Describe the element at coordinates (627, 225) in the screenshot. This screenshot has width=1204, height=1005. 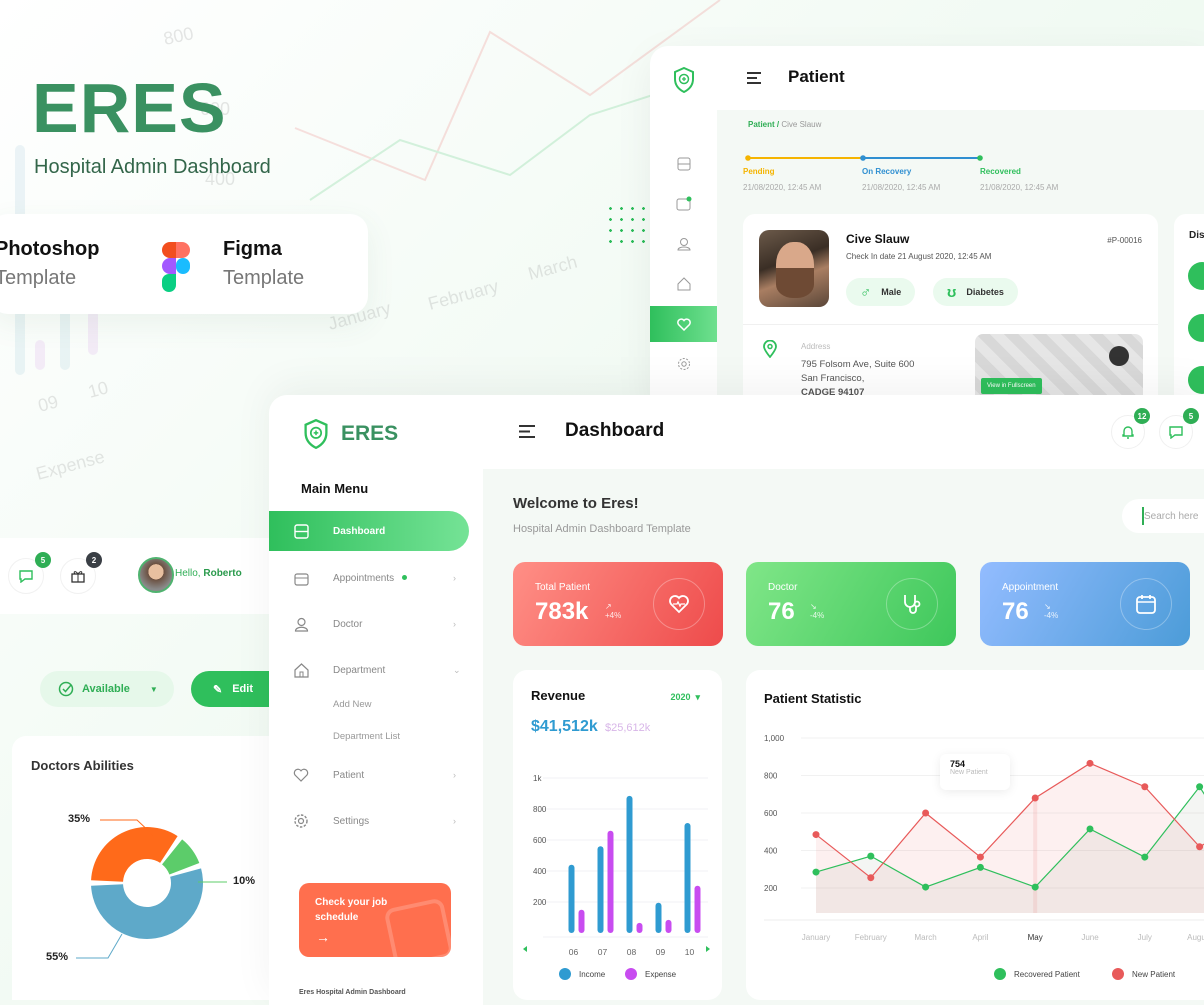
I see `dots-decoration` at that location.